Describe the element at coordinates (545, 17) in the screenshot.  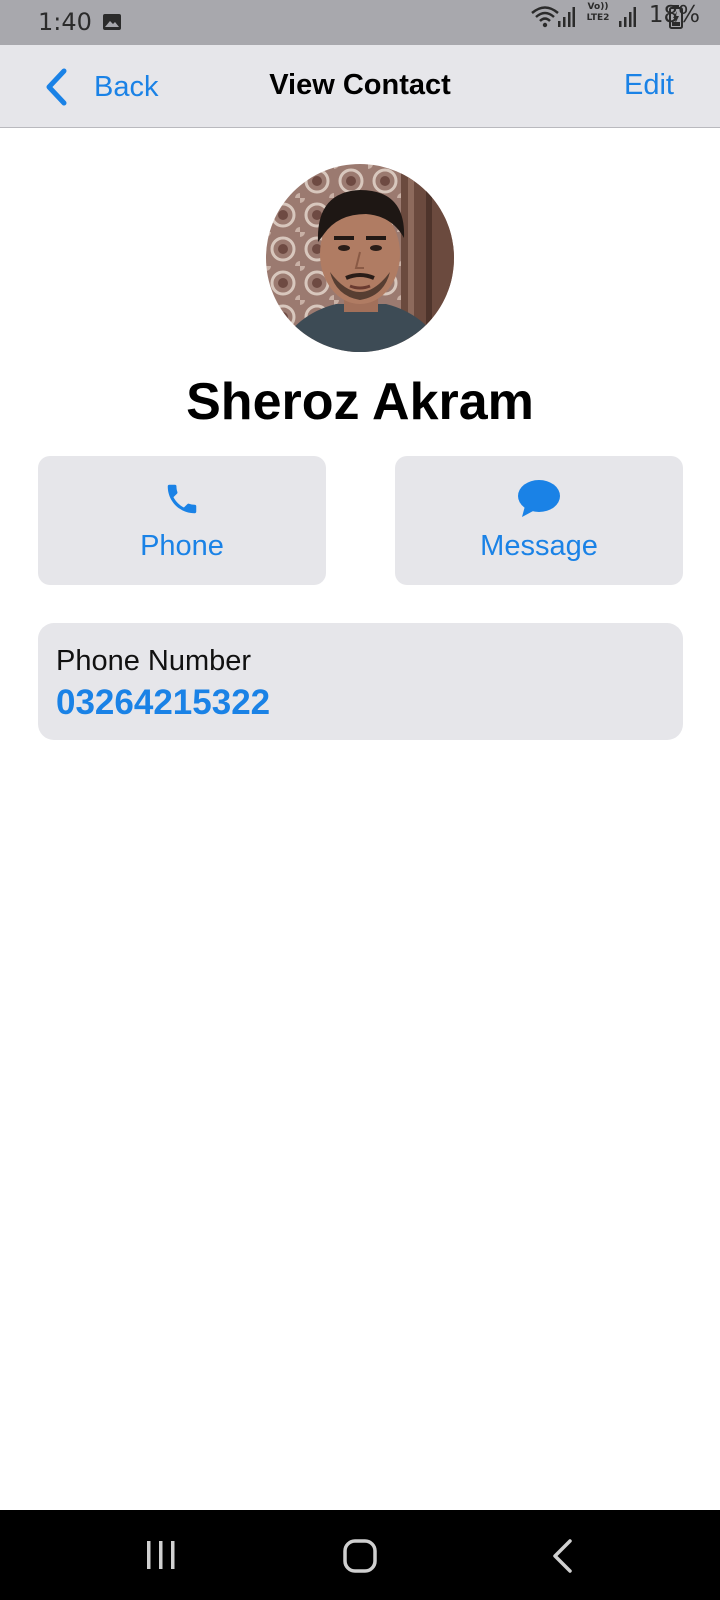
I see `wifi-icon` at that location.